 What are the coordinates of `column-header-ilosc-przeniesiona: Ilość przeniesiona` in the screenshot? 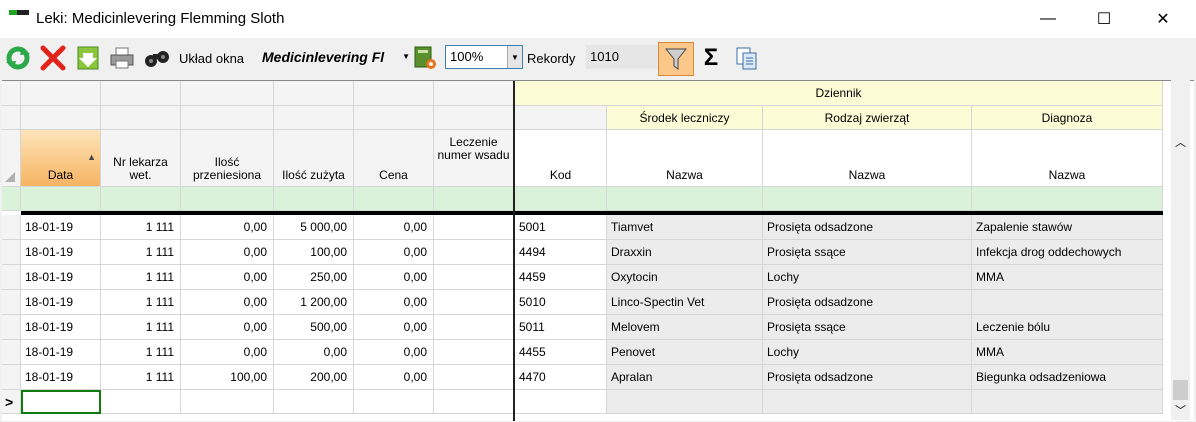 It's located at (227, 158).